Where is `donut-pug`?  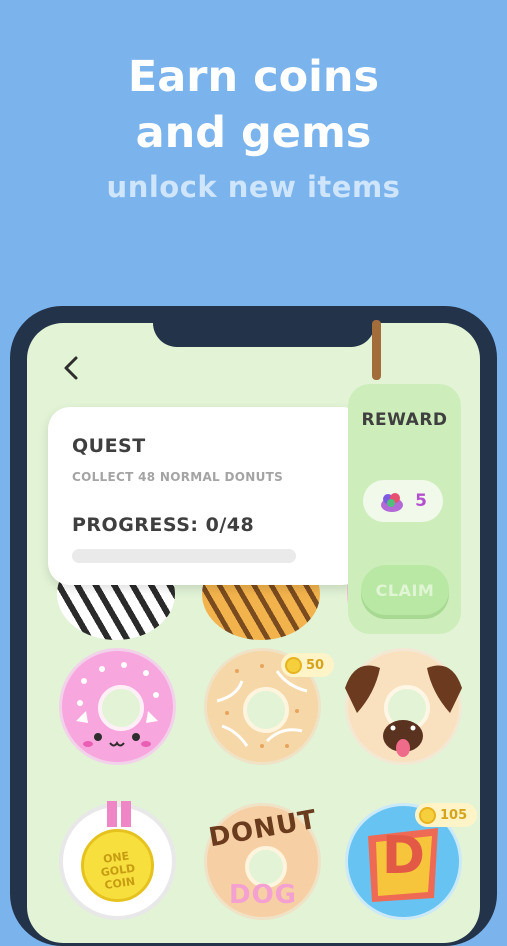 donut-pug is located at coordinates (403, 706).